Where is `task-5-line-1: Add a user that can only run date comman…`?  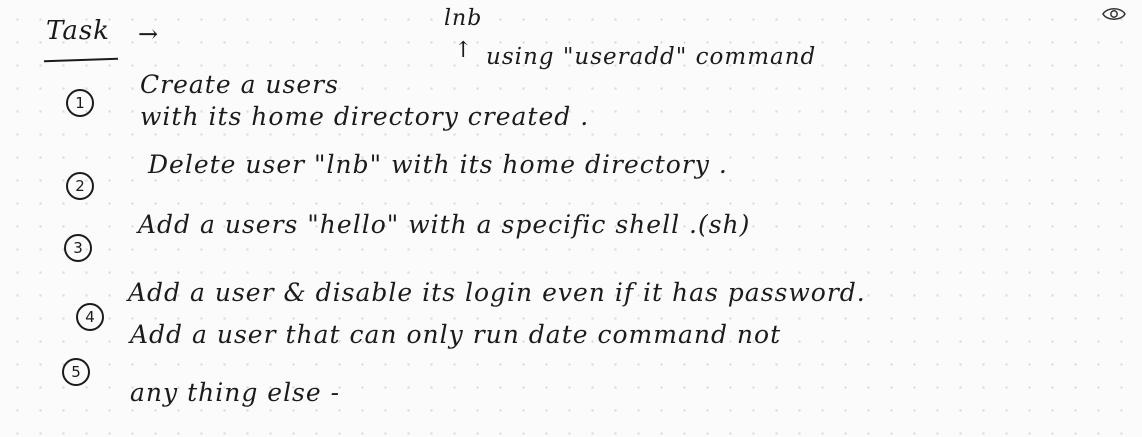 task-5-line-1: Add a user that can only run date comman… is located at coordinates (456, 334).